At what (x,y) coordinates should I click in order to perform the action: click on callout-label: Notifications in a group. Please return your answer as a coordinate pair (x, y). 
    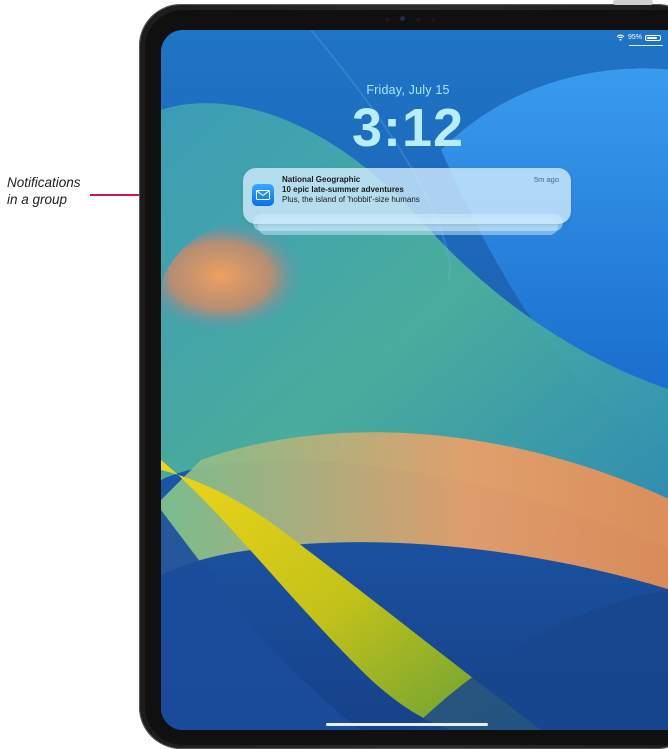
    Looking at the image, I should click on (62, 191).